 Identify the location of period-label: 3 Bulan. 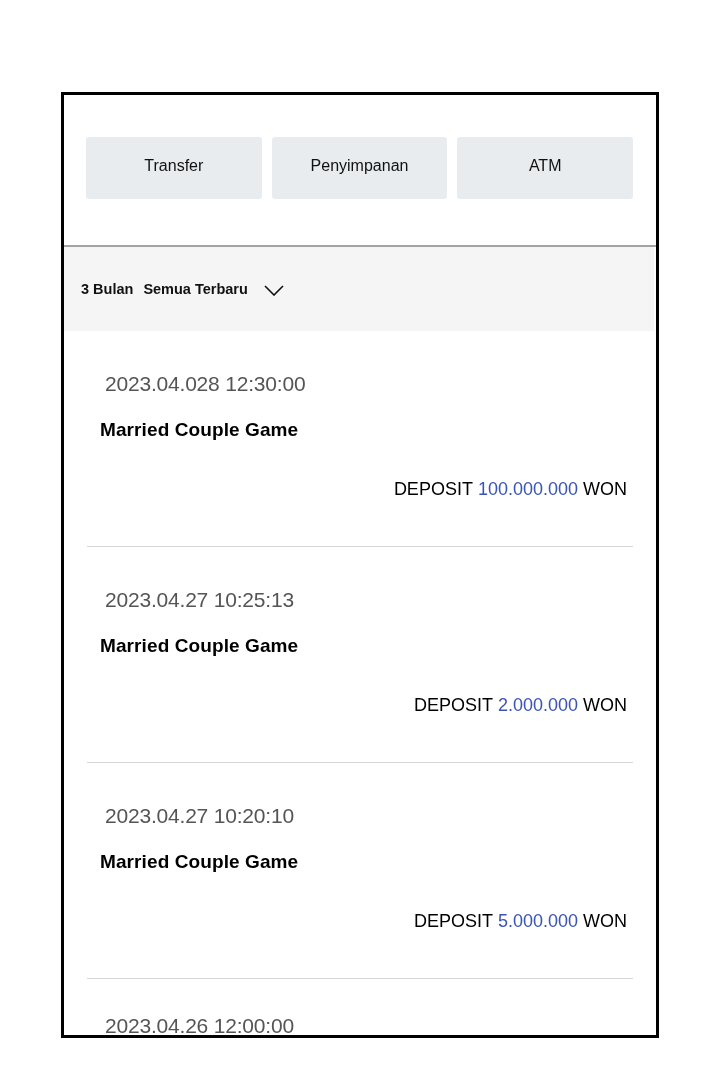
(107, 289).